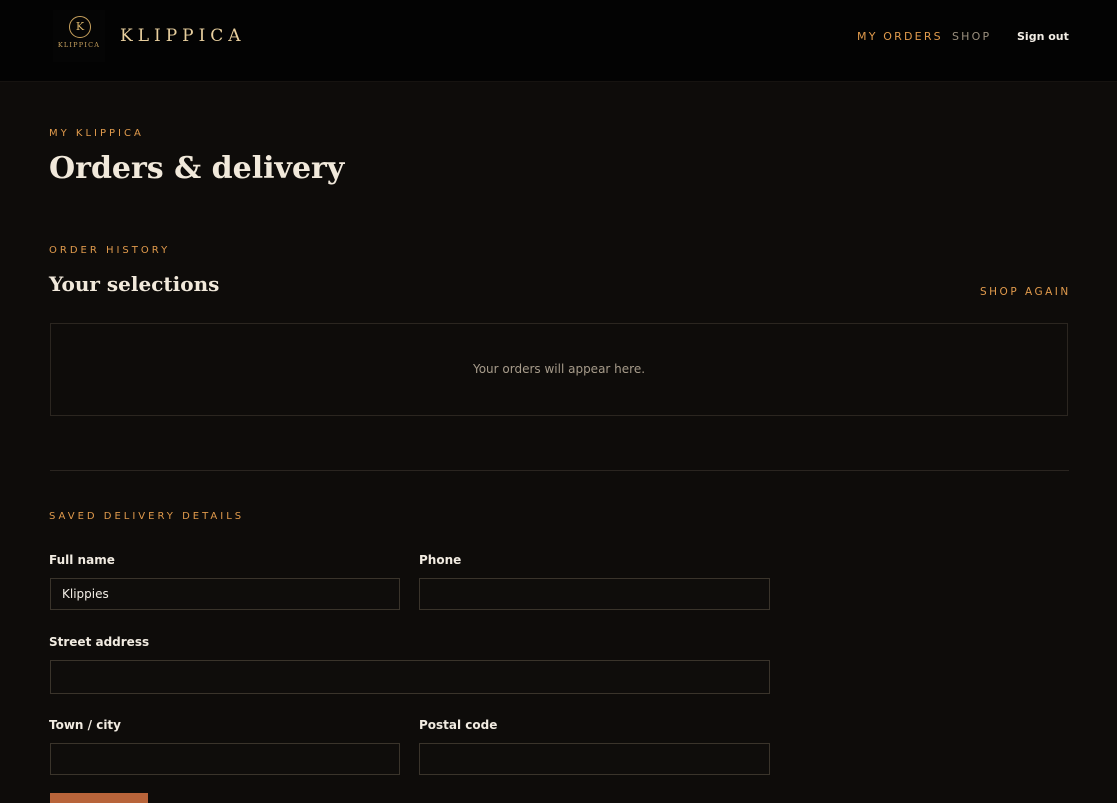 This screenshot has height=803, width=1117. I want to click on shop-again-link: SHOP AGAIN, so click(1025, 292).